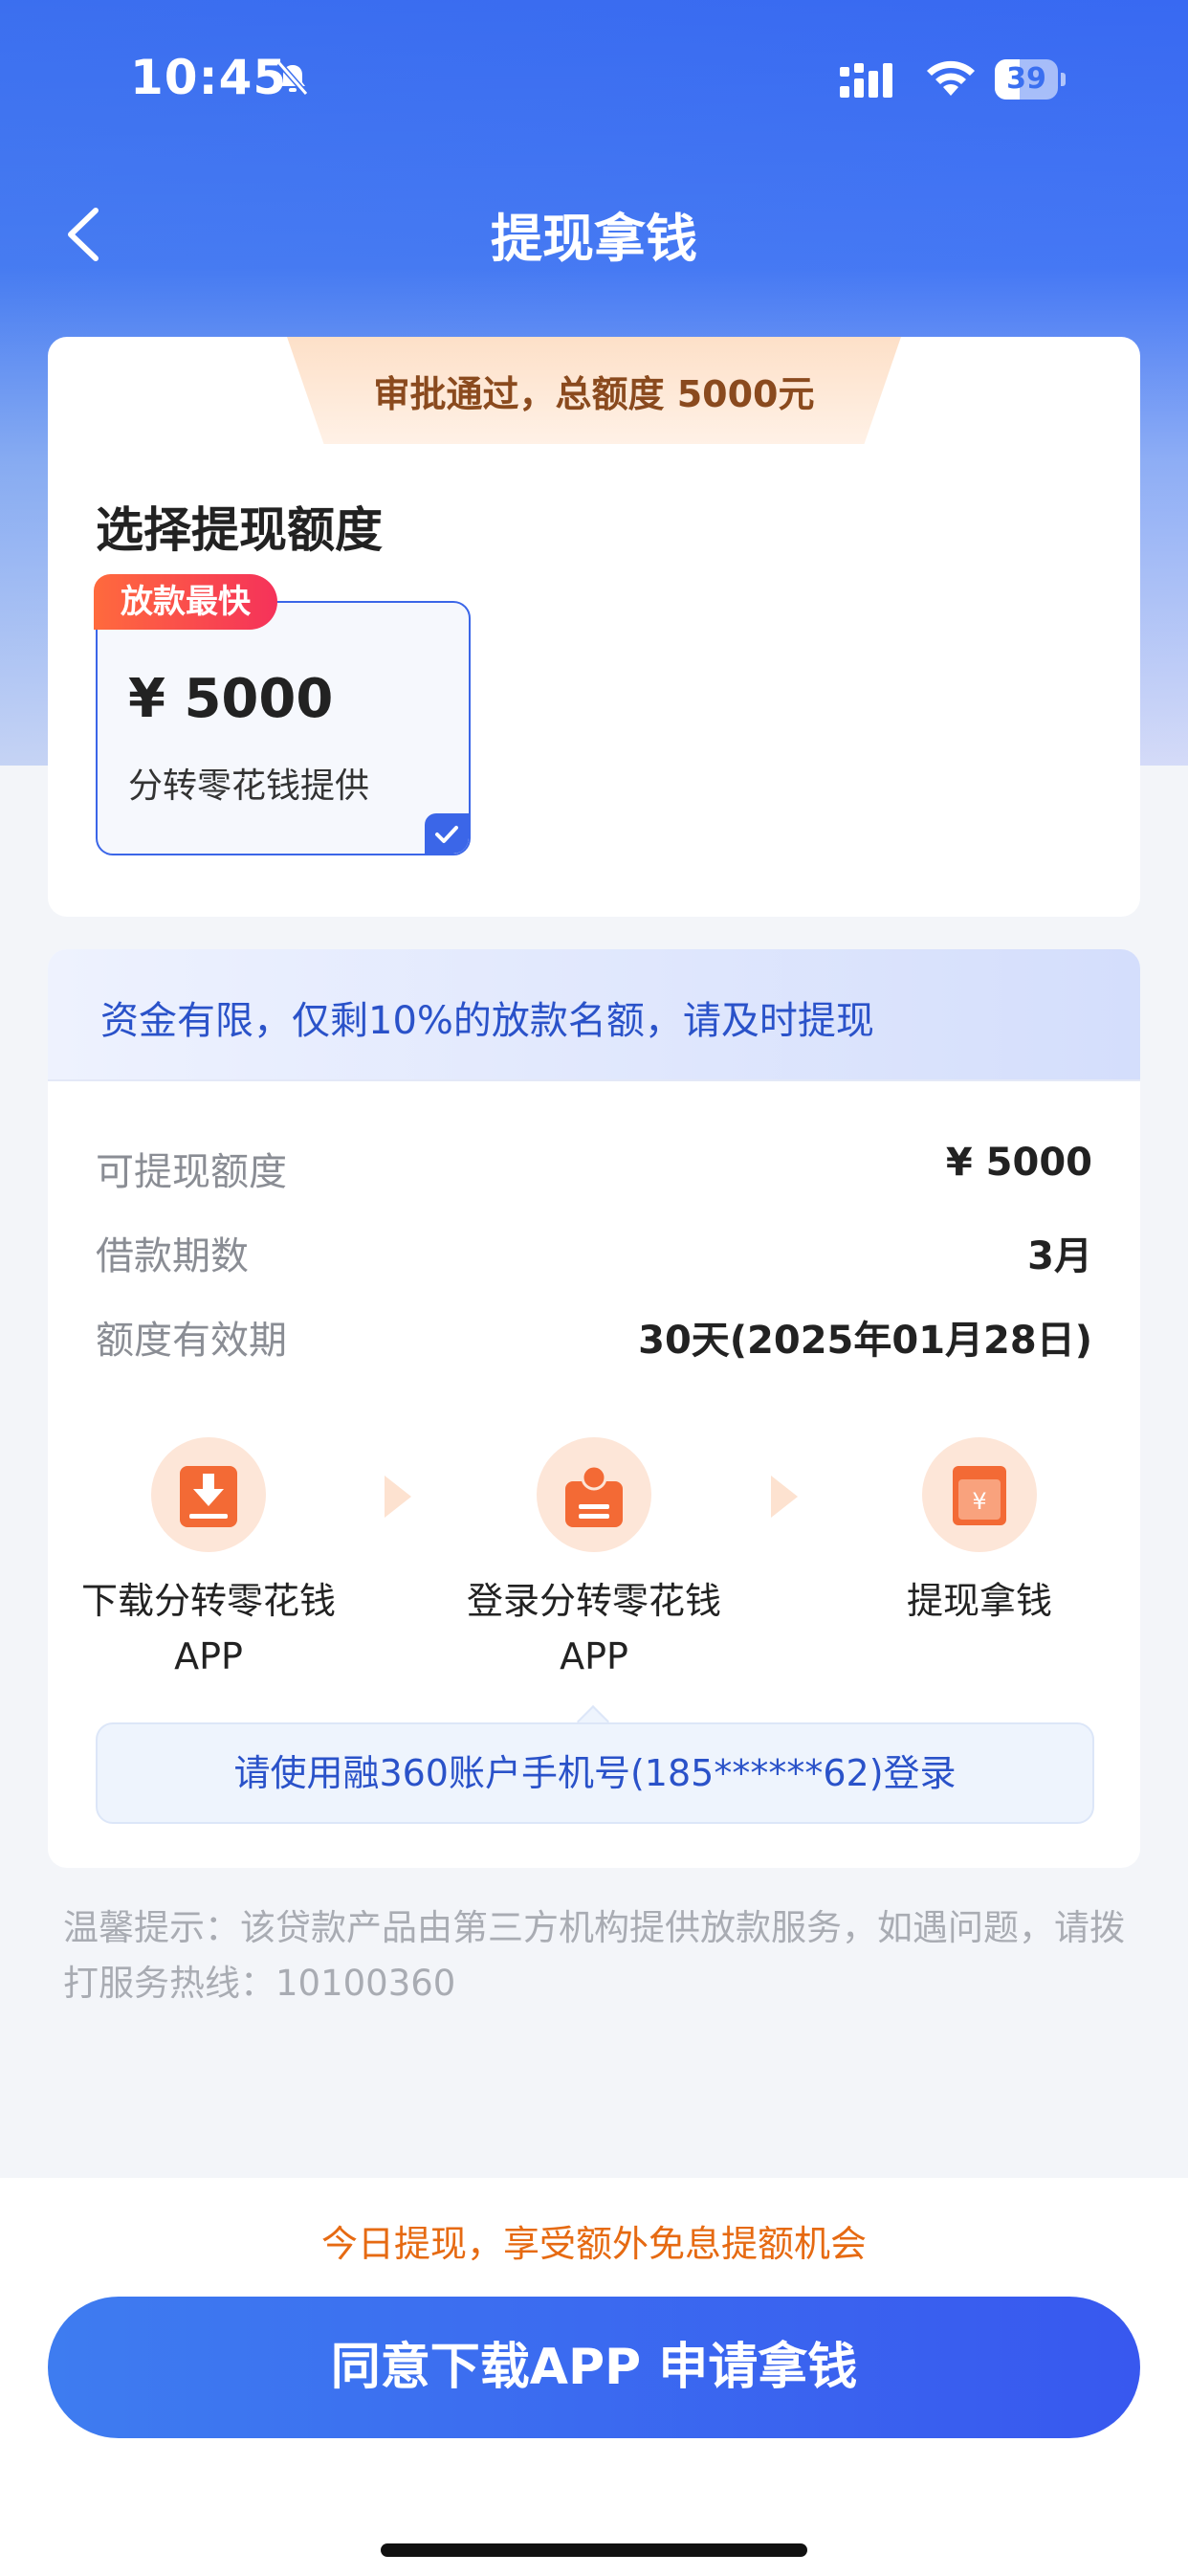  I want to click on promo-text: 今日提现，享受额外免息提额机会, so click(593, 2244).